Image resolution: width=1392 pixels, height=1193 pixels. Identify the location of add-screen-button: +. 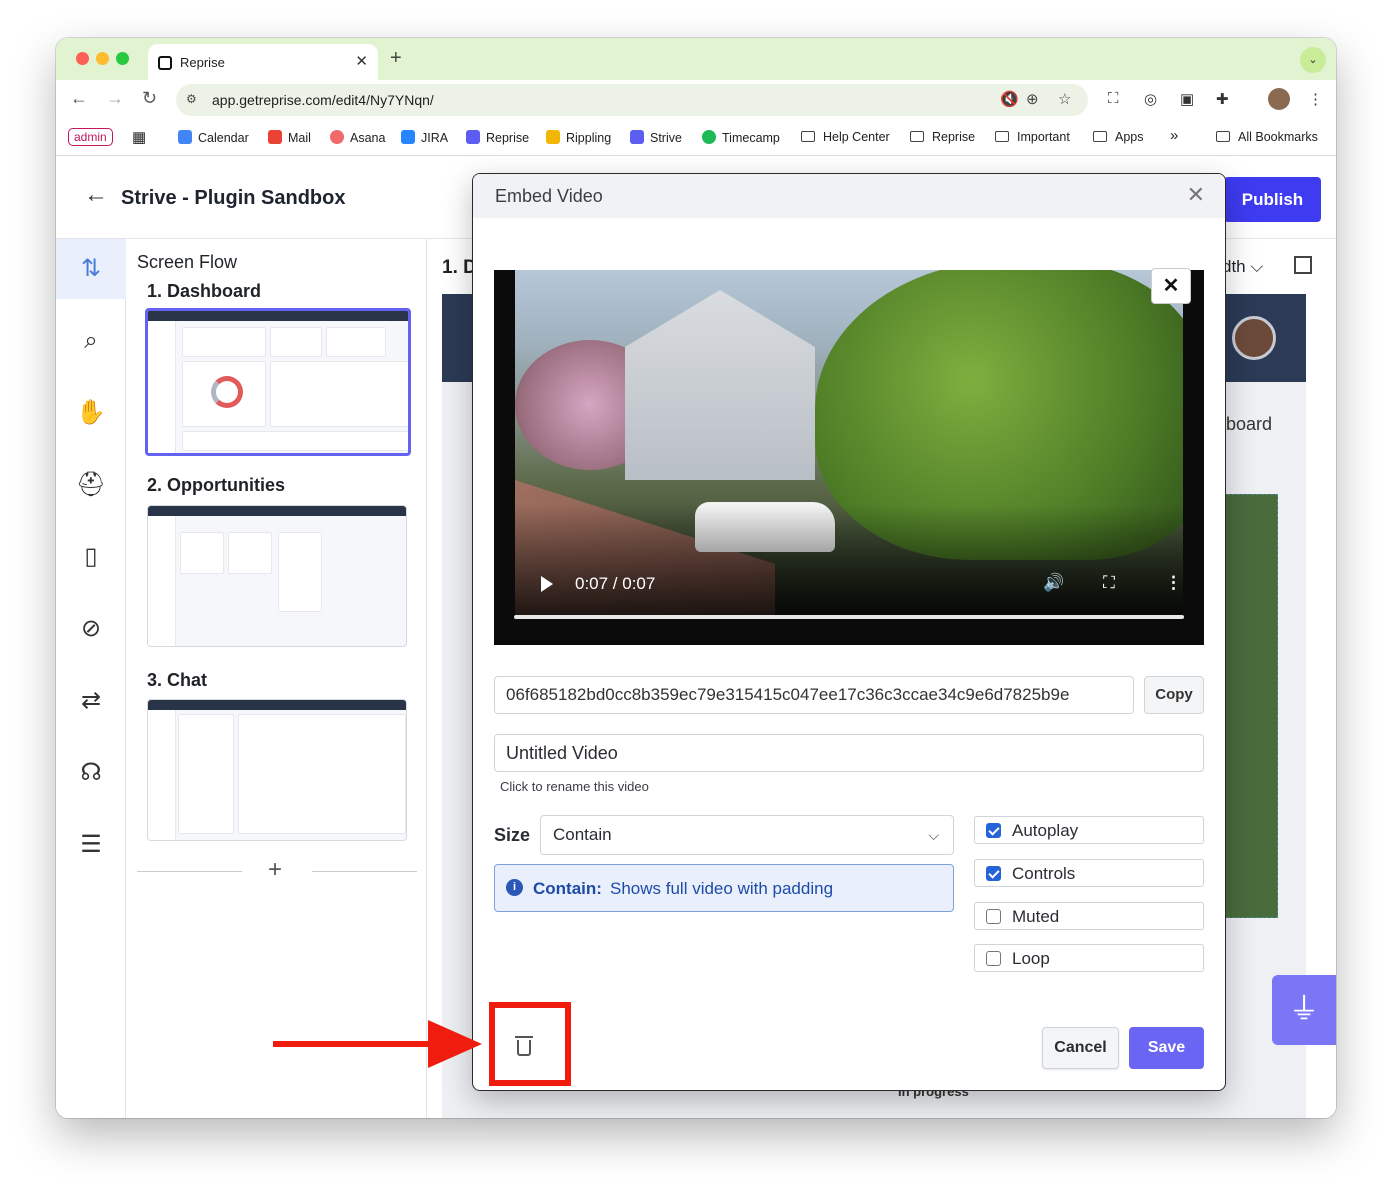
(275, 870).